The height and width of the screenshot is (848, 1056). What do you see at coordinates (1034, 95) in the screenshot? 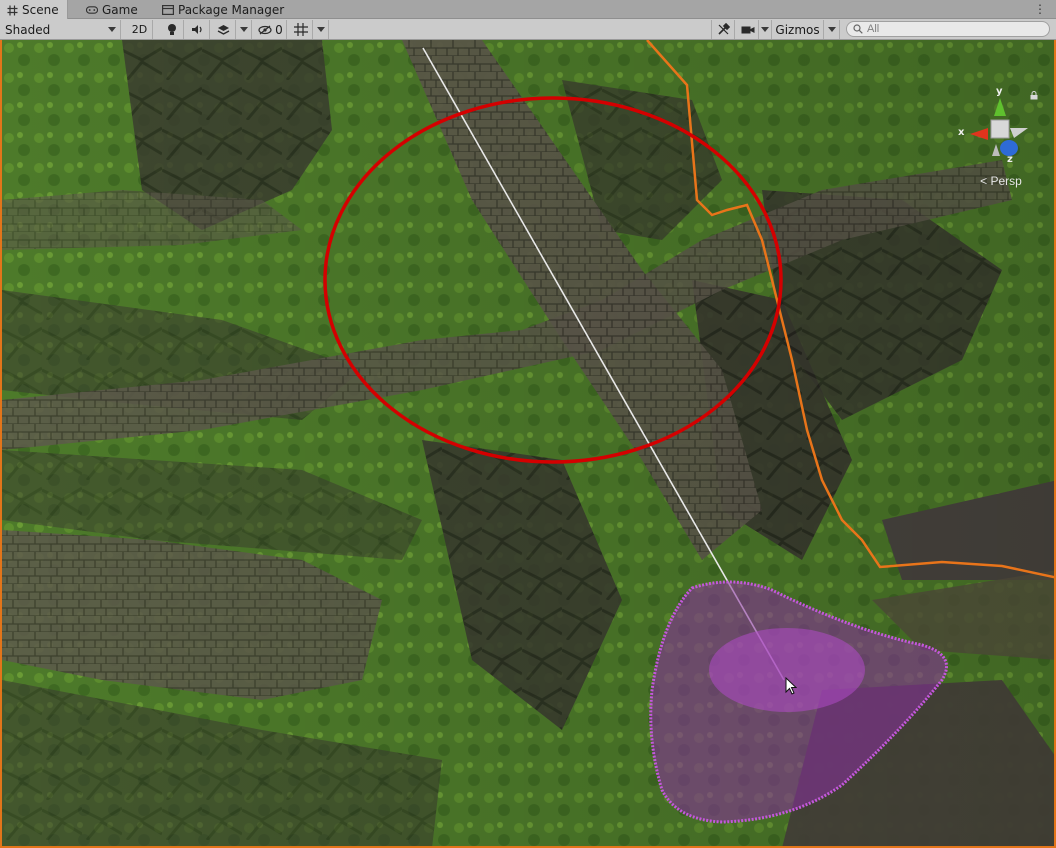
I see `lock-icon` at bounding box center [1034, 95].